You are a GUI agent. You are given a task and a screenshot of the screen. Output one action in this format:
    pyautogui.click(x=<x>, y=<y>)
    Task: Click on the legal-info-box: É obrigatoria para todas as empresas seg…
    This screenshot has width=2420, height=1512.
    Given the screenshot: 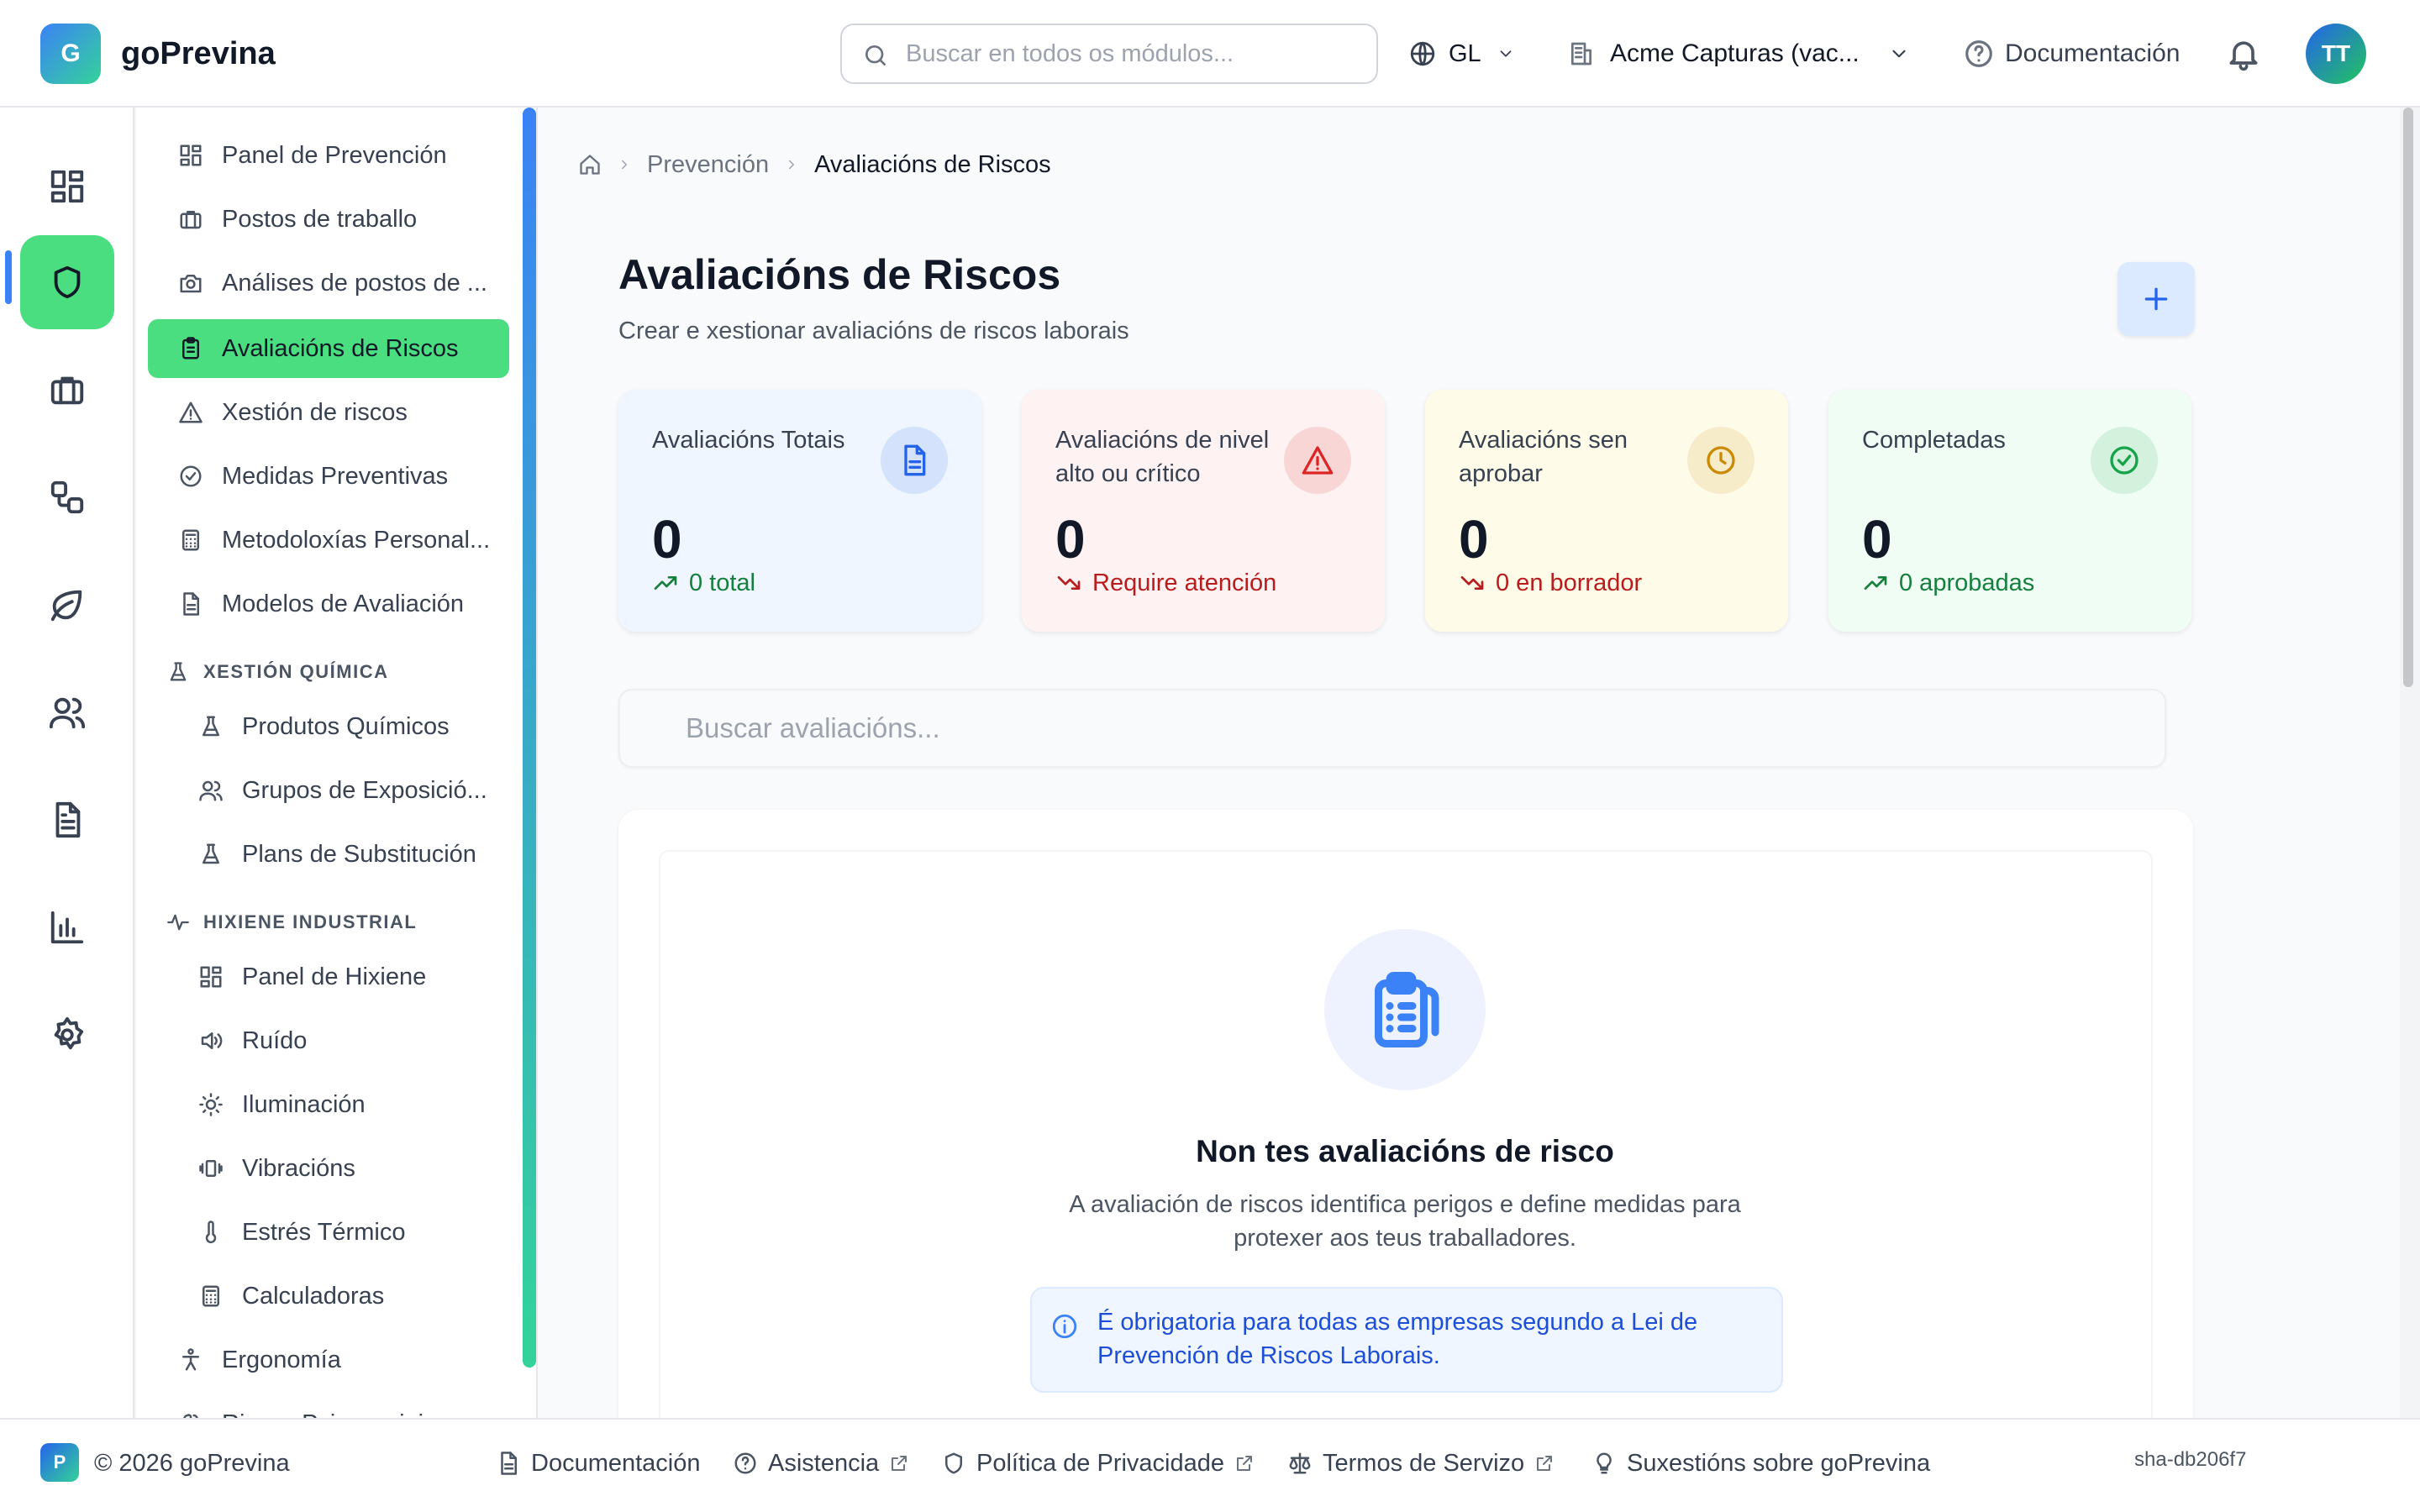 What is the action you would take?
    pyautogui.click(x=1407, y=1340)
    